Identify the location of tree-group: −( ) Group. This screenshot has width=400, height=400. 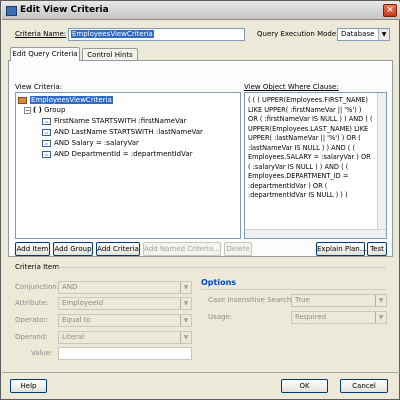
(44, 110).